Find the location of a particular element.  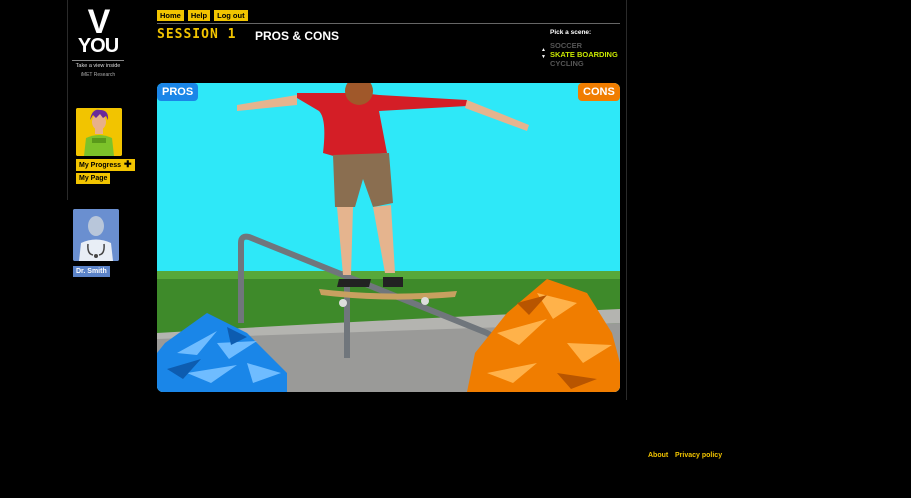

doctor-avatar is located at coordinates (96, 235).